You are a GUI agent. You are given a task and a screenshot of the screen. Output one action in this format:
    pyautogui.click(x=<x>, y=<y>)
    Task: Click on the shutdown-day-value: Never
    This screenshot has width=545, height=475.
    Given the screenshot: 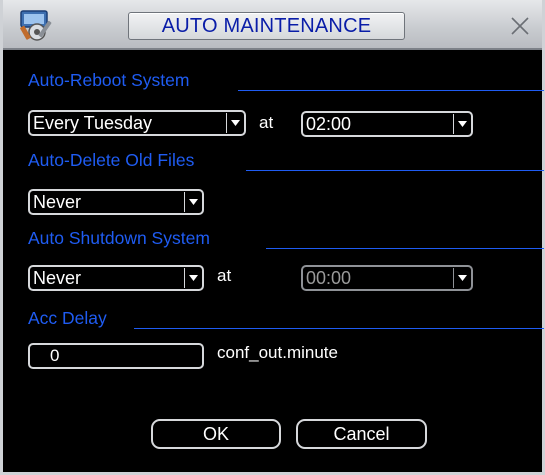 What is the action you would take?
    pyautogui.click(x=57, y=278)
    